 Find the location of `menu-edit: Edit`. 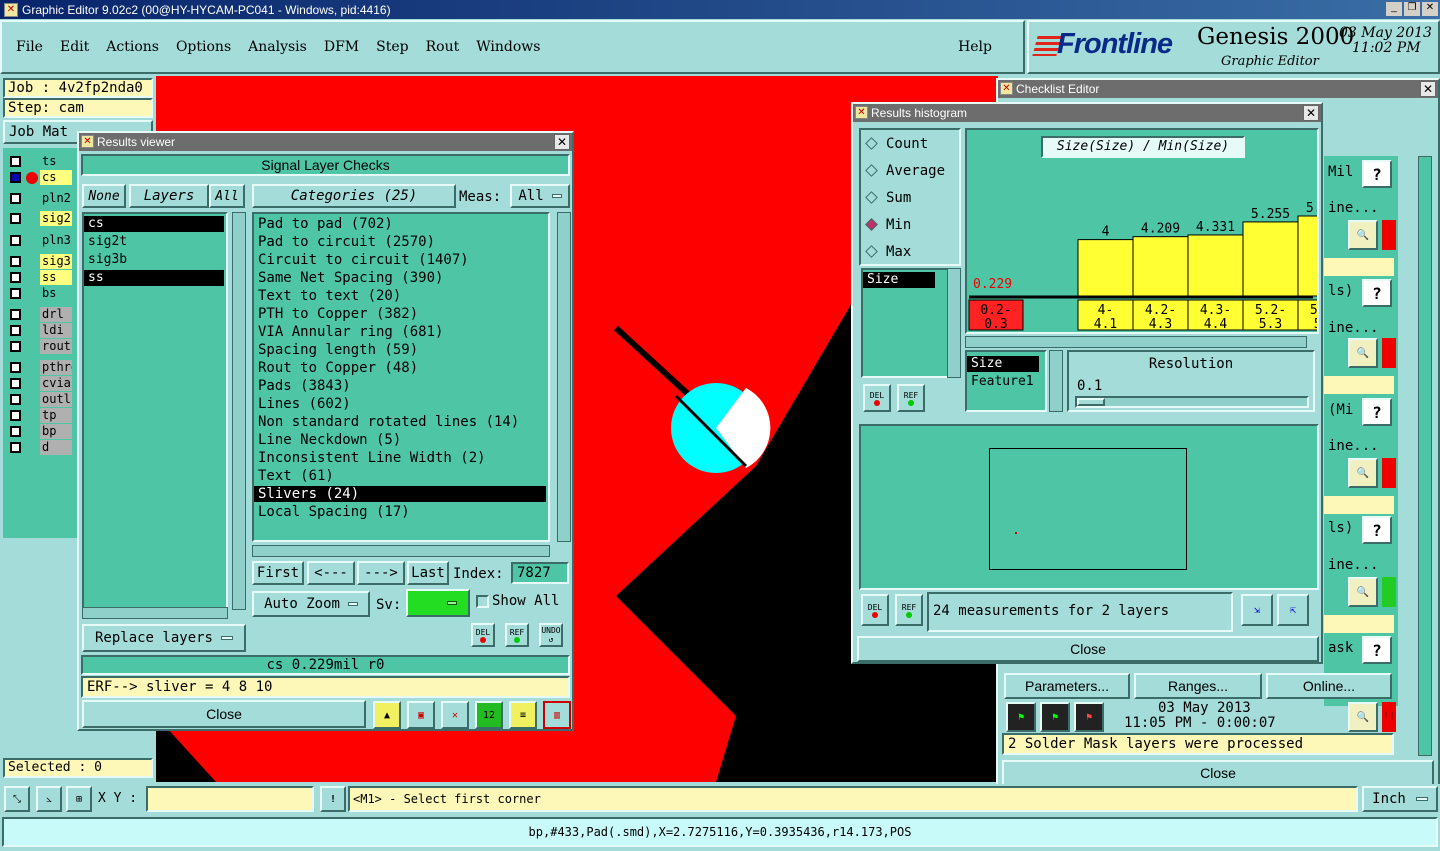

menu-edit: Edit is located at coordinates (74, 47).